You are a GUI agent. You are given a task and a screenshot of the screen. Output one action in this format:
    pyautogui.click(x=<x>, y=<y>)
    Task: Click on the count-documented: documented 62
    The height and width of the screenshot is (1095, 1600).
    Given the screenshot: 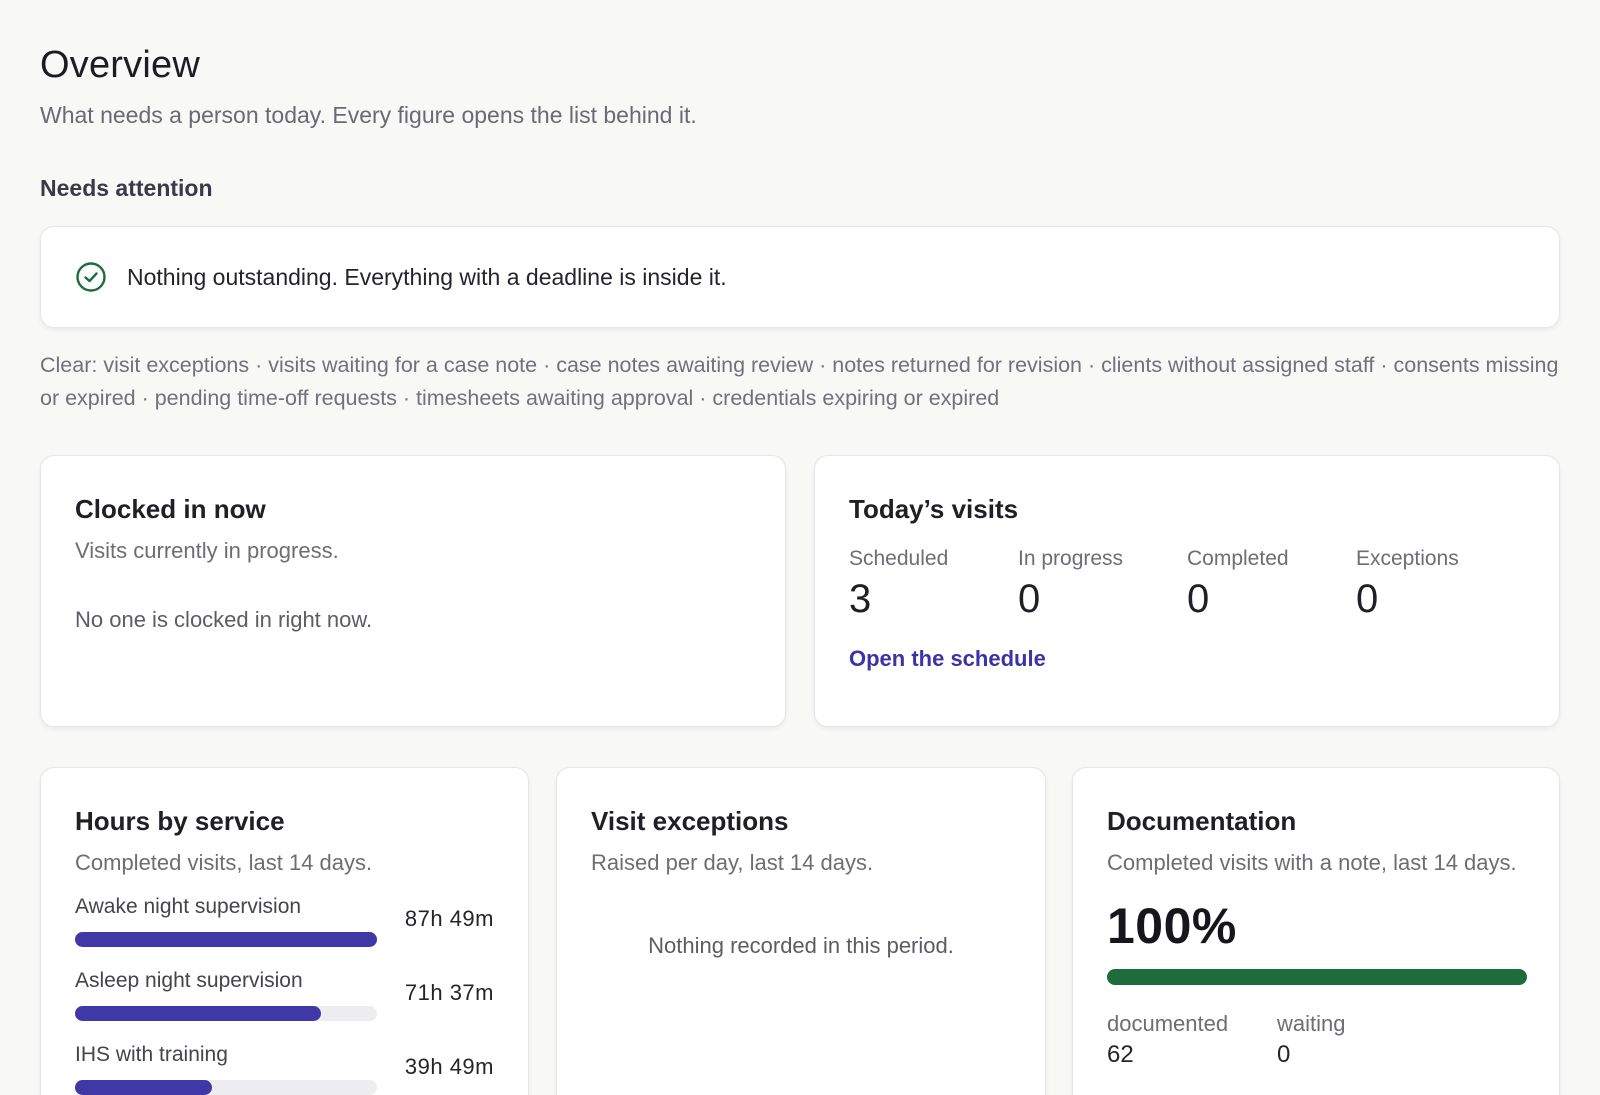 What is the action you would take?
    pyautogui.click(x=1192, y=1040)
    